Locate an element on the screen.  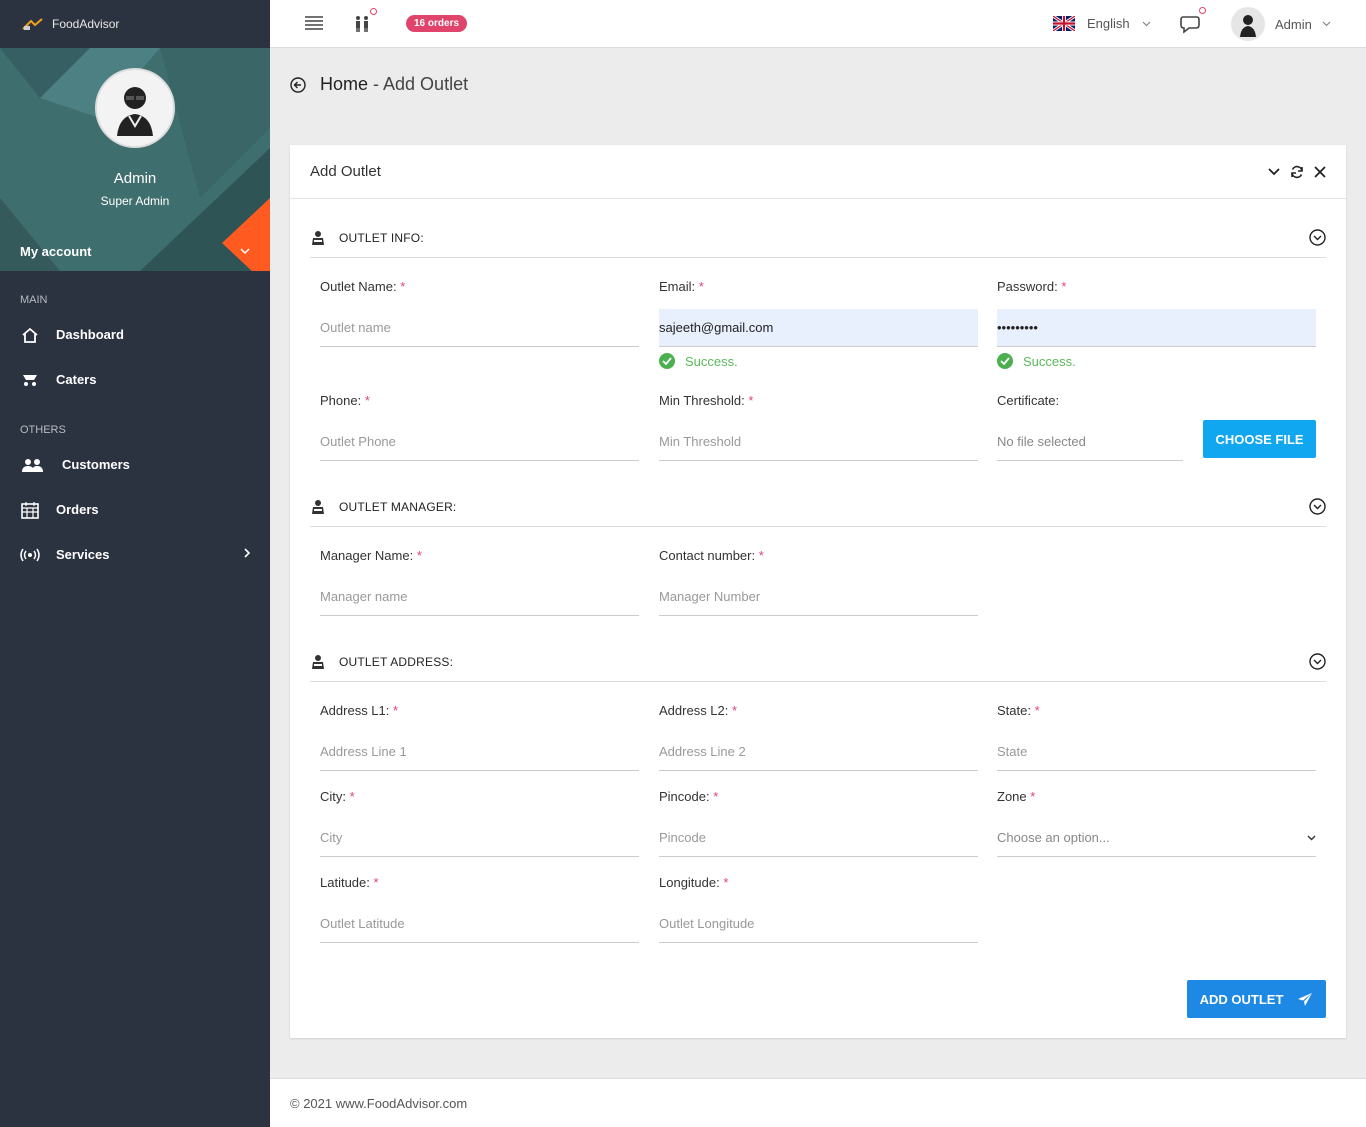
min-threshold-field: Min Threshold: * Min Threshold is located at coordinates (818, 427).